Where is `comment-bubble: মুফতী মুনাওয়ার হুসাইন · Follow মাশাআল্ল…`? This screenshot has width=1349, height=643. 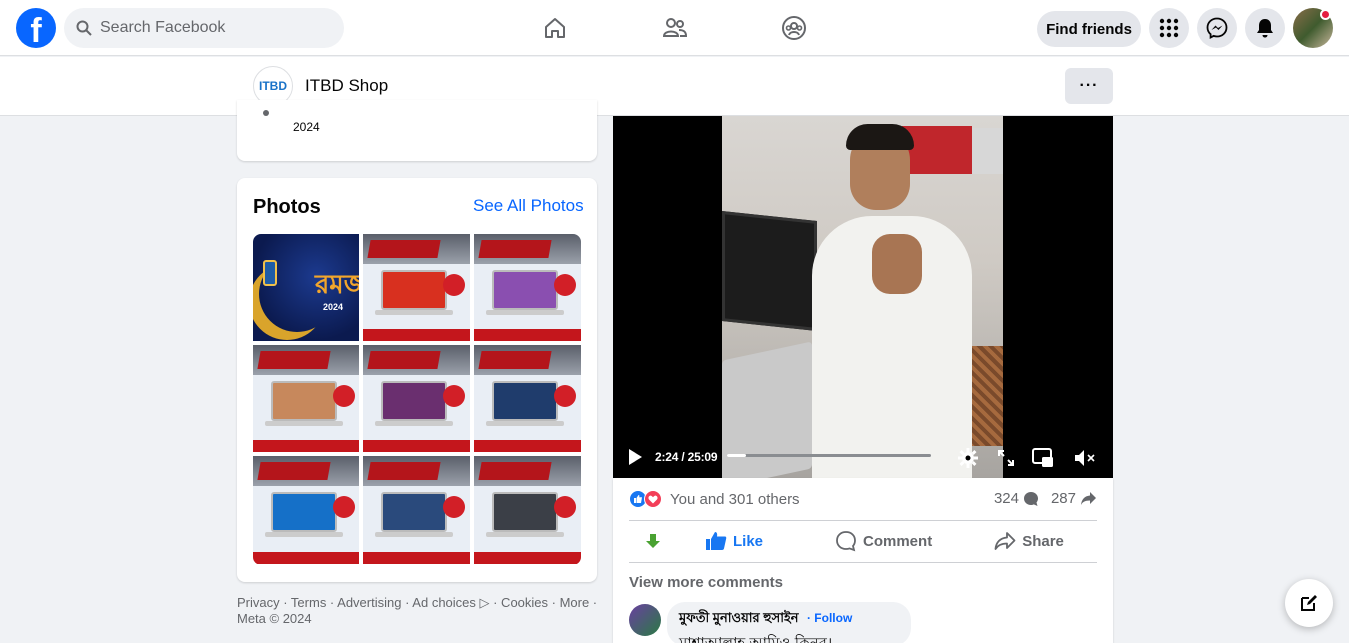 comment-bubble: মুফতী মুনাওয়ার হুসাইন · Follow মাশাআল্ল… is located at coordinates (789, 622).